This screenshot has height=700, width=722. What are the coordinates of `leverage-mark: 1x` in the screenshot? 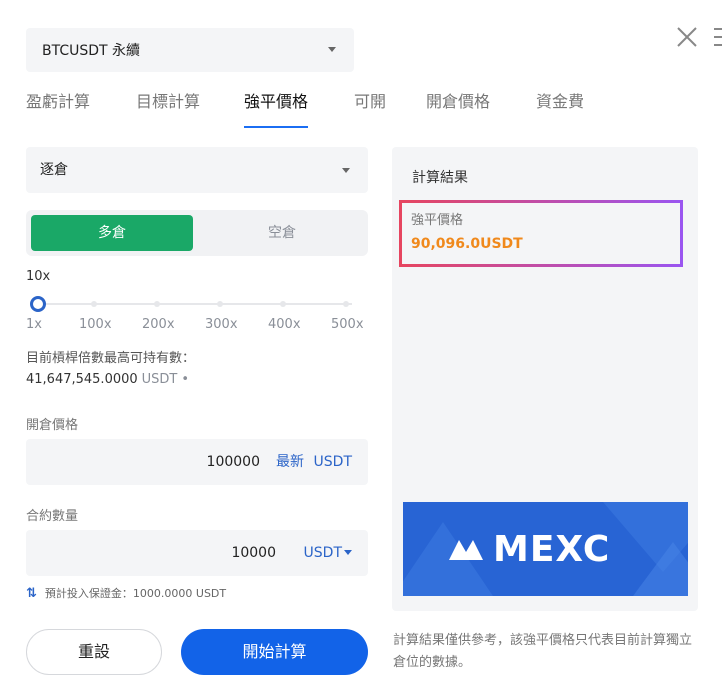 It's located at (34, 324).